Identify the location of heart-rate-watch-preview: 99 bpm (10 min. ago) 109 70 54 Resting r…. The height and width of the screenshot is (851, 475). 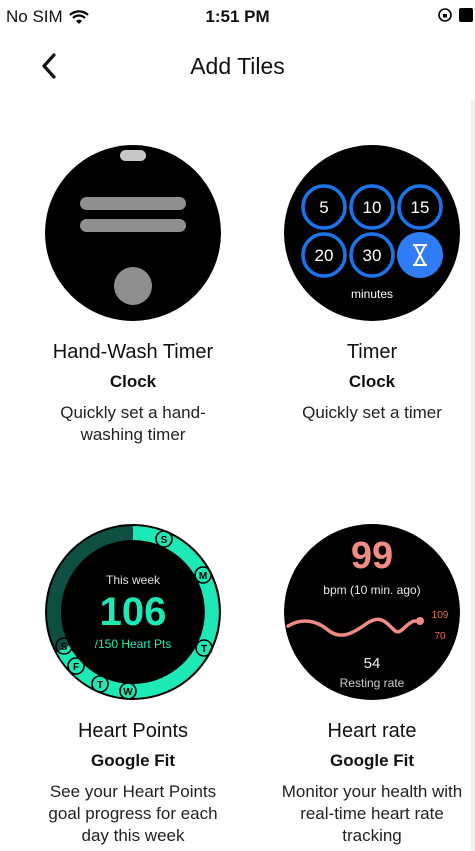
(372, 612).